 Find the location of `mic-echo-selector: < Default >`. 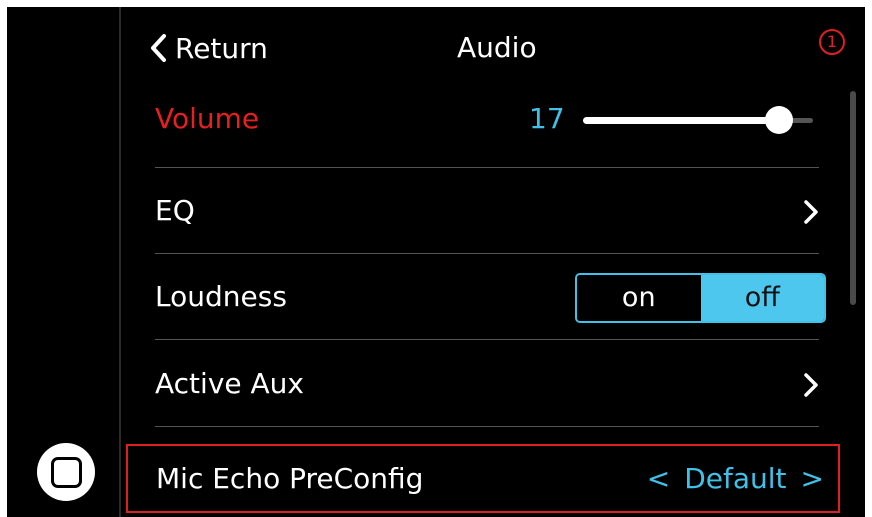

mic-echo-selector: < Default > is located at coordinates (728, 478).